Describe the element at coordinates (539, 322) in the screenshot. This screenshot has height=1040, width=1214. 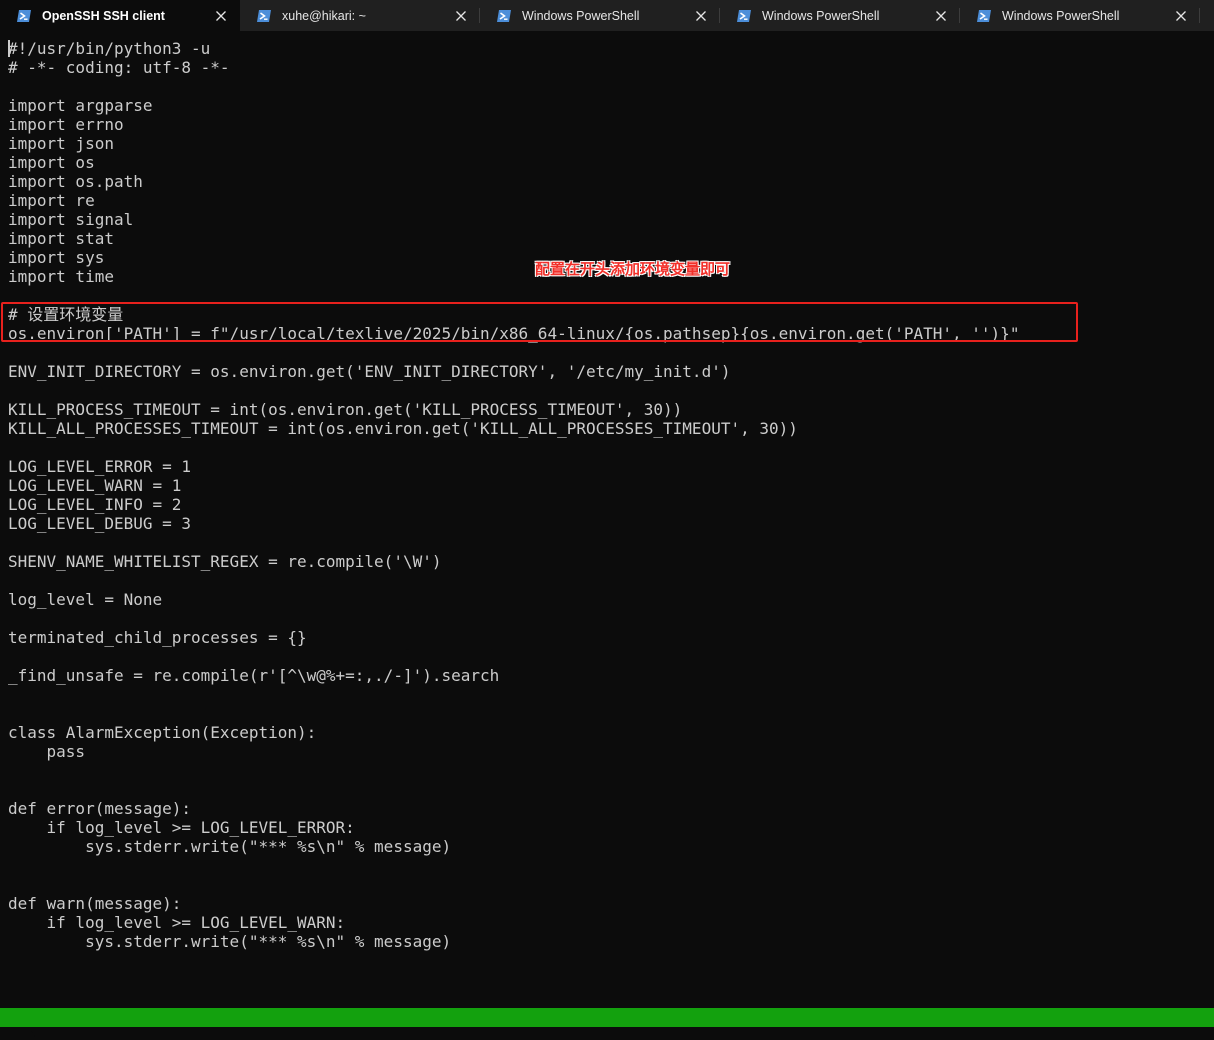
I see `highlight-annotation-box` at that location.